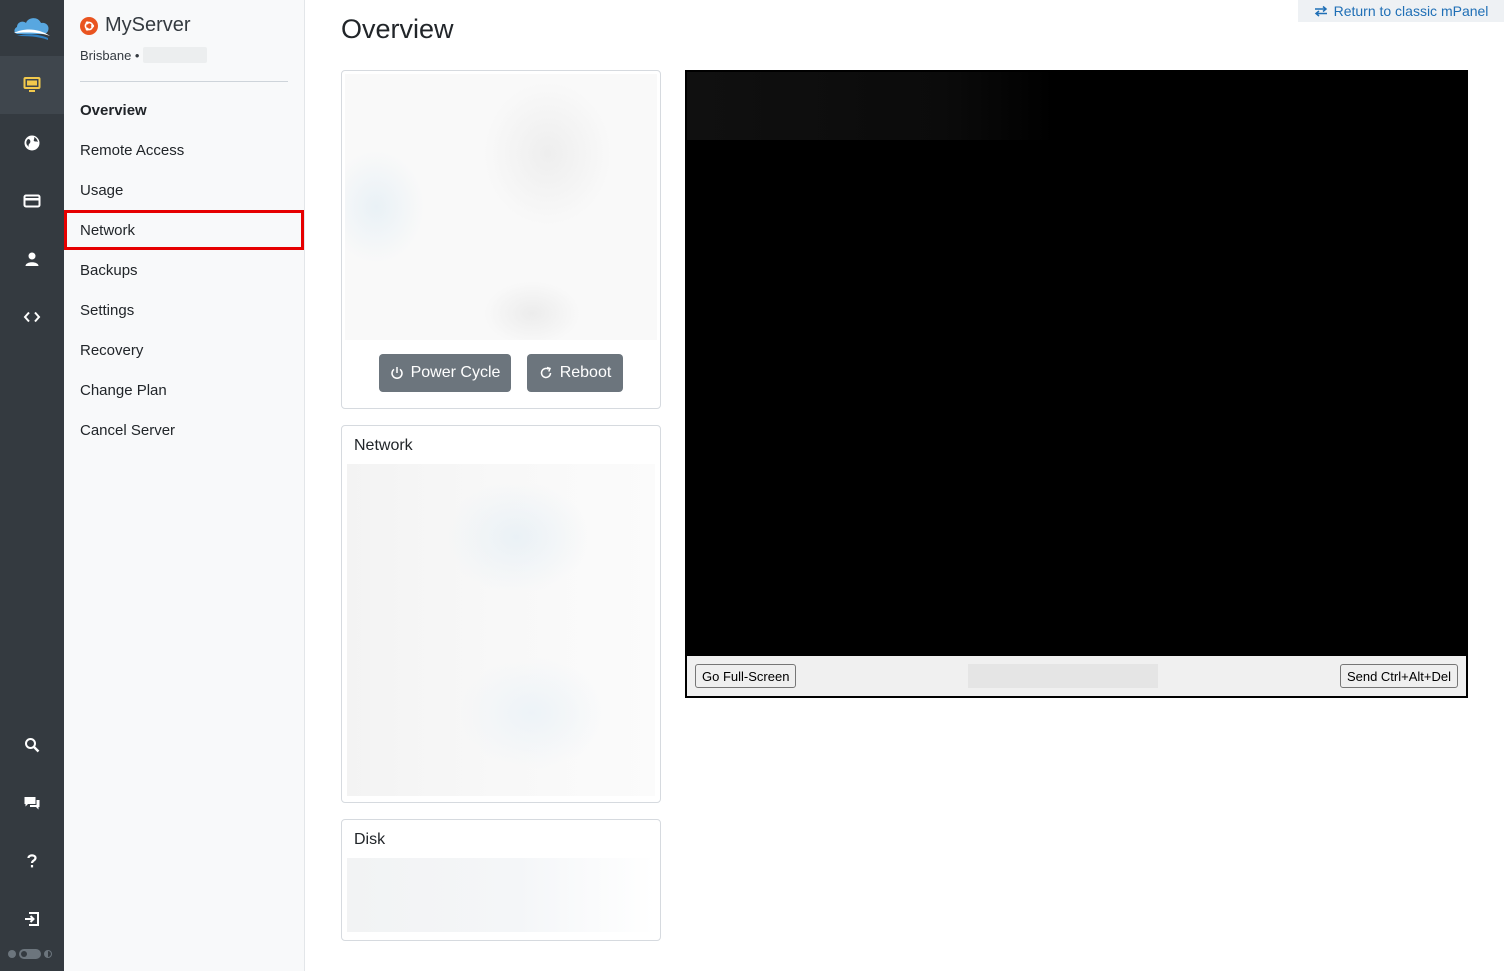 This screenshot has height=971, width=1504. What do you see at coordinates (30, 954) in the screenshot?
I see `theme-toggle-track` at bounding box center [30, 954].